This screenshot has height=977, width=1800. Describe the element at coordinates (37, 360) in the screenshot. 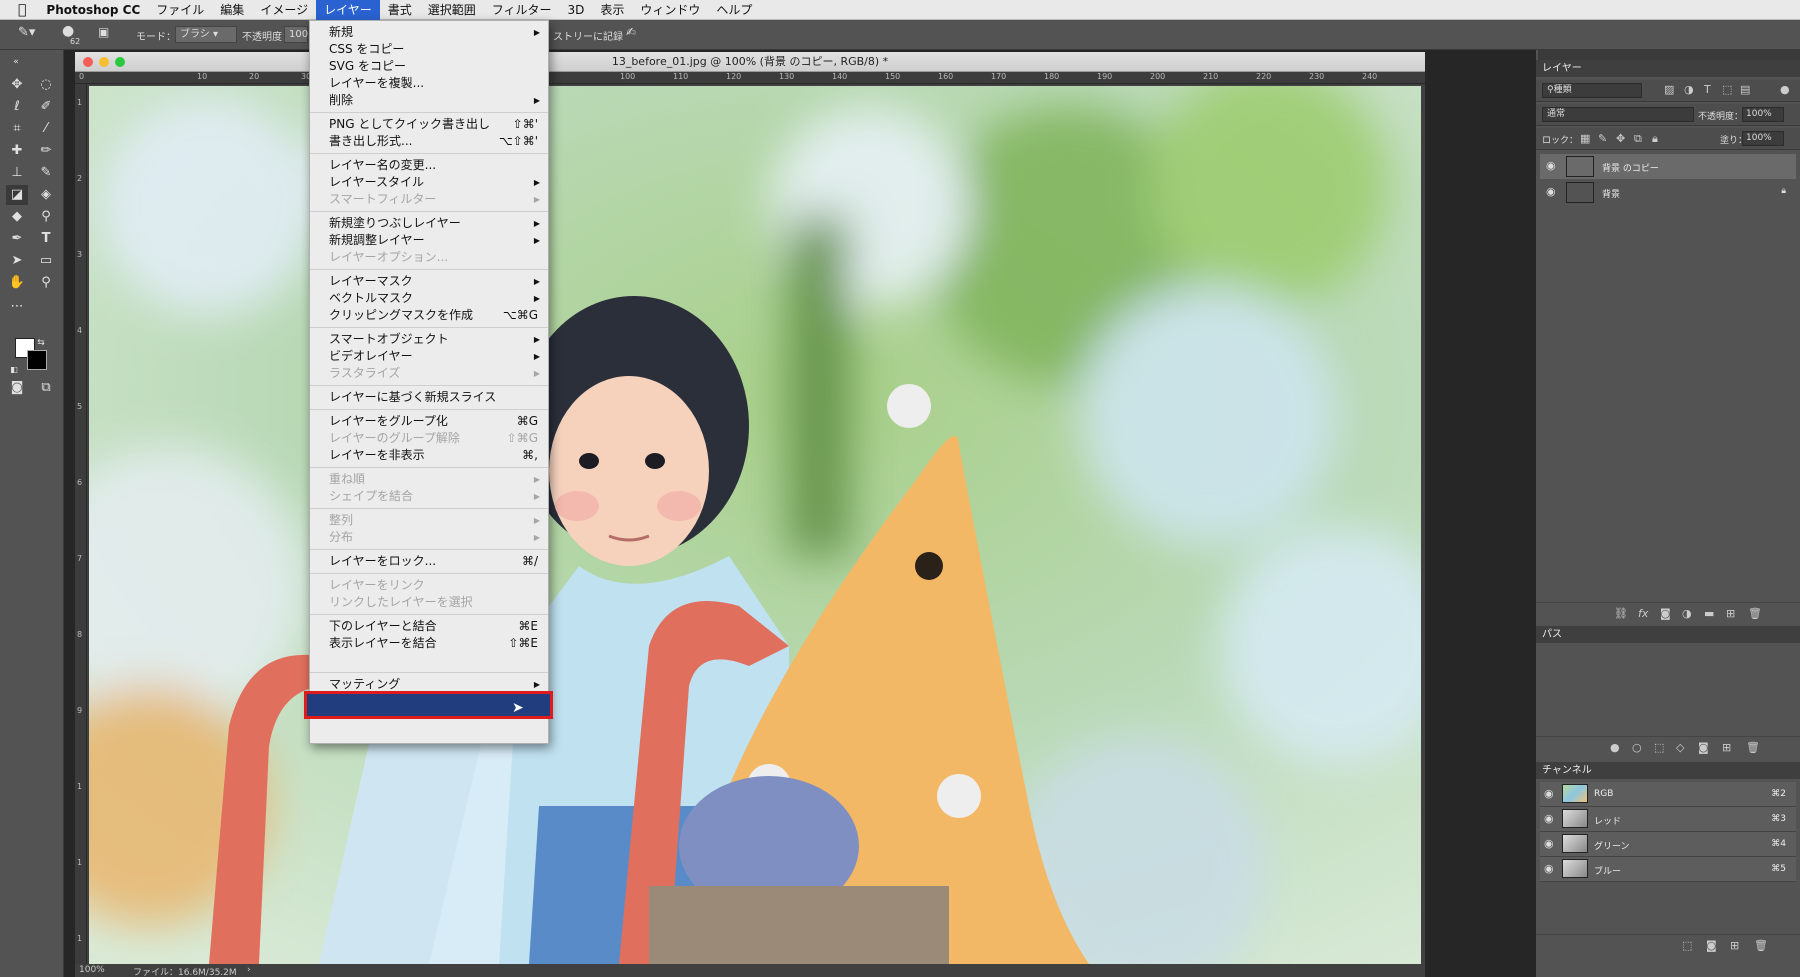

I see `background-color` at that location.